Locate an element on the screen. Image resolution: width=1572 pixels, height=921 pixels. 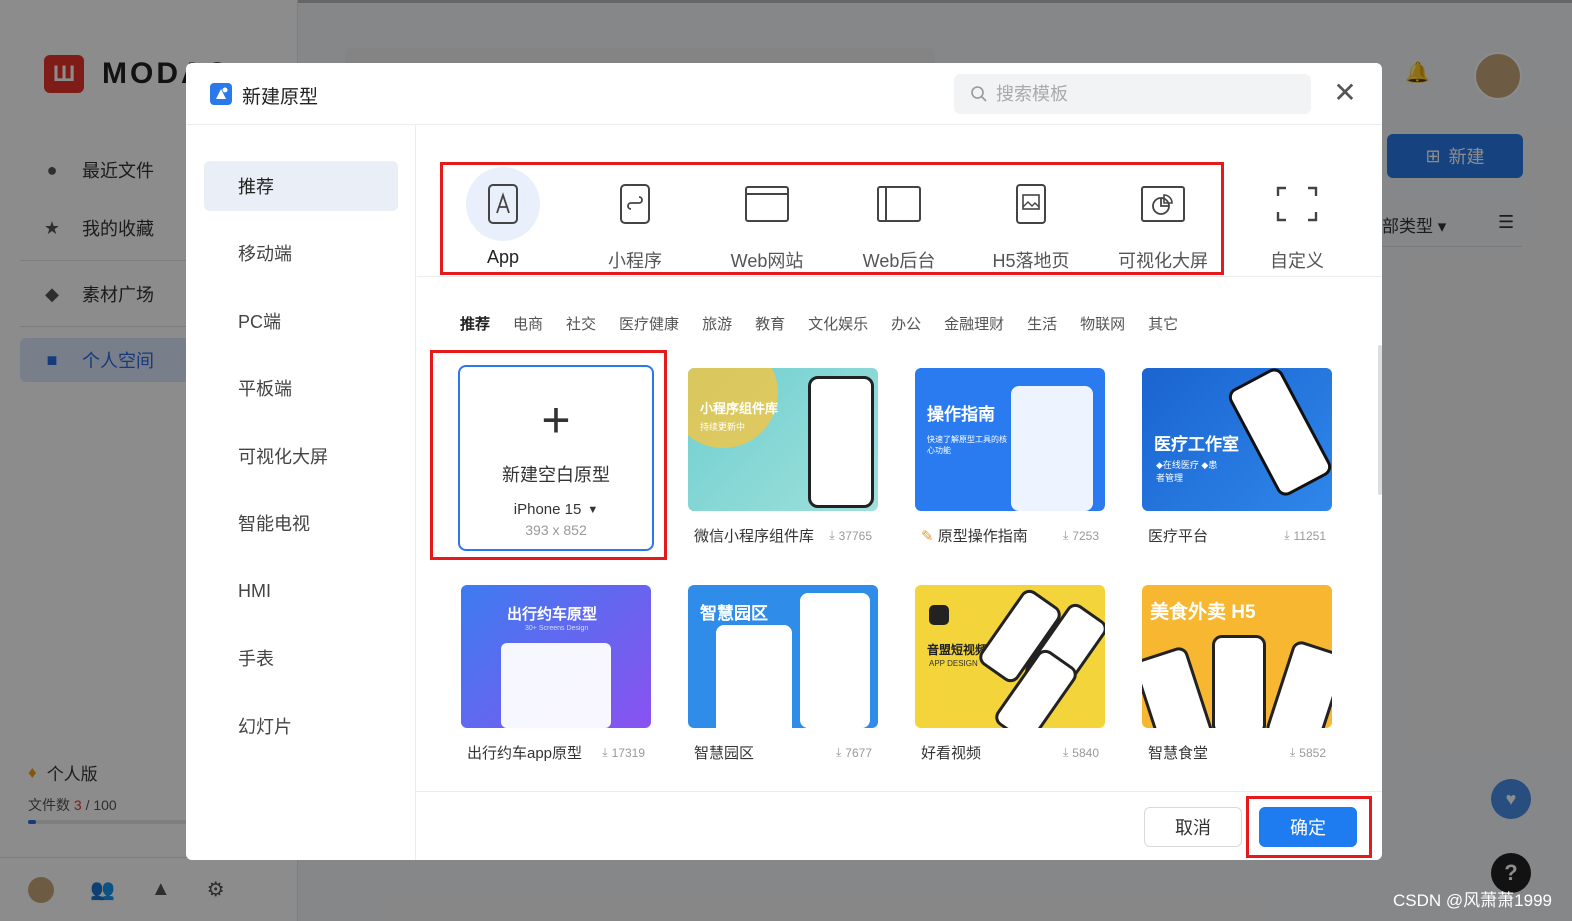
download-count-value: 37765 is located at coordinates (855, 535).